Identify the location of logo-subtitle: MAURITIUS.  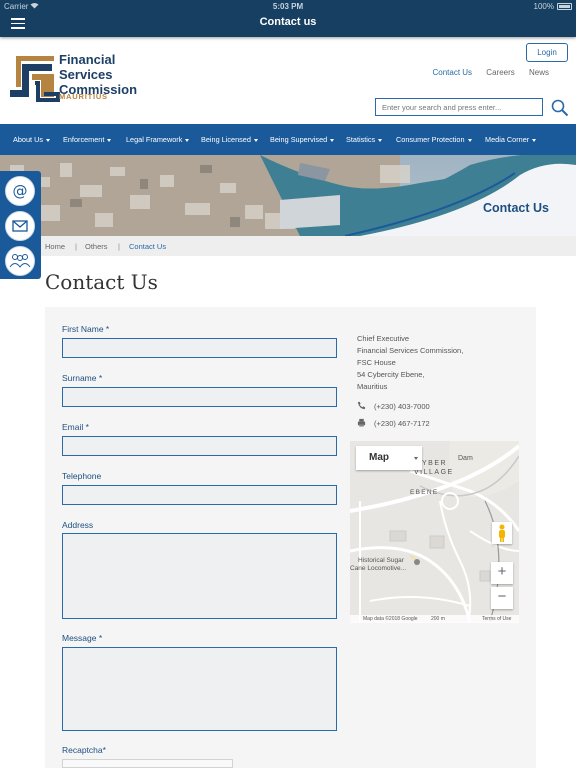
(83, 96).